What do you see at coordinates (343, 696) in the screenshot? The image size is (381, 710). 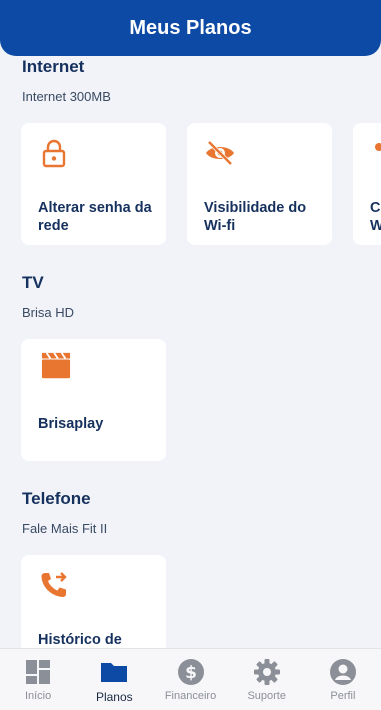 I see `nav-label-perfil: Perfil` at bounding box center [343, 696].